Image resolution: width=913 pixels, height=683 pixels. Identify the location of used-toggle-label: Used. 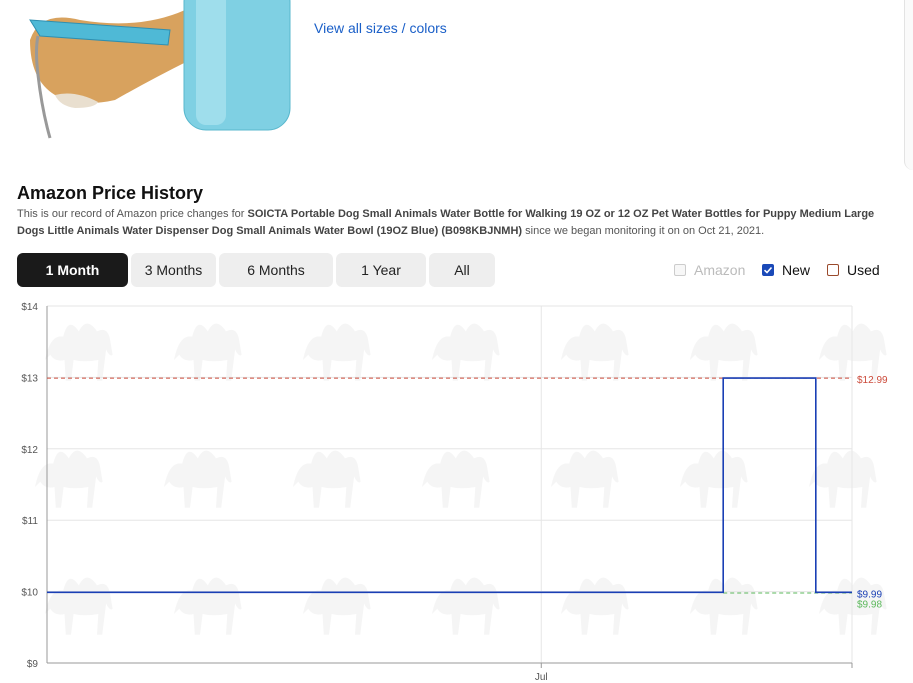
(863, 270).